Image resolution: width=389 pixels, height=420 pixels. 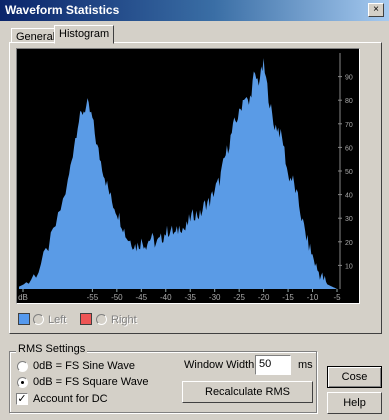 What do you see at coordinates (62, 10) in the screenshot?
I see `window-title: Waveform Statistics` at bounding box center [62, 10].